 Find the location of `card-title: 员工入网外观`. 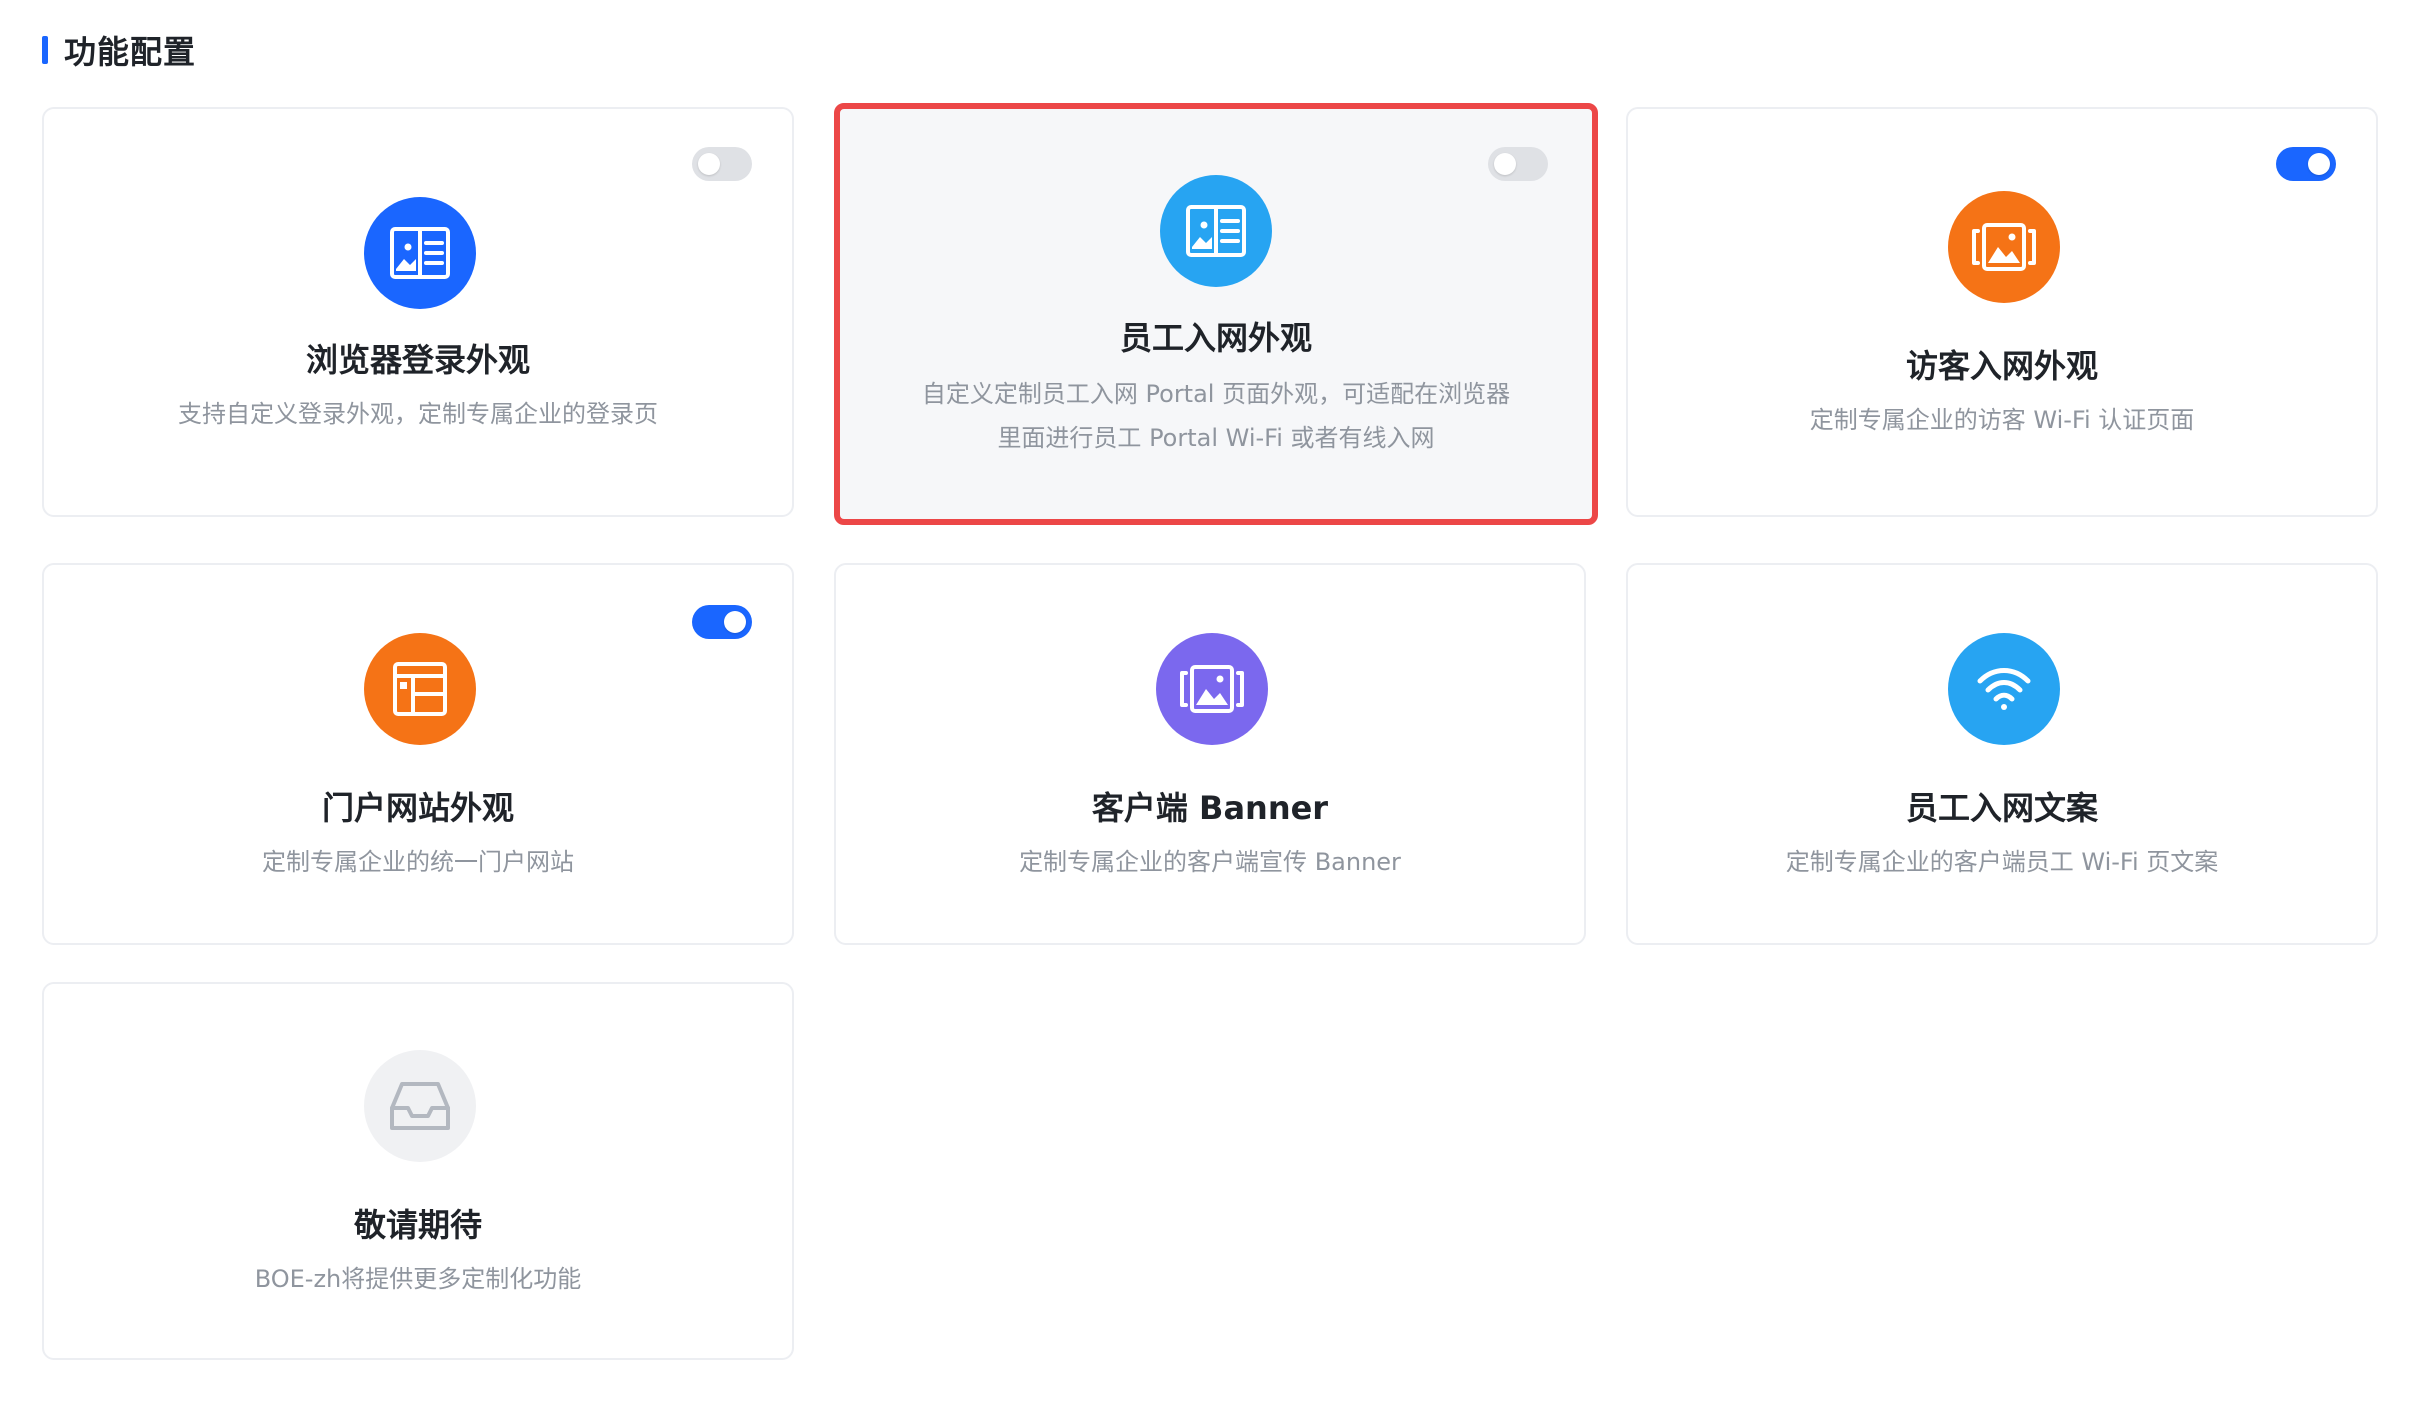

card-title: 员工入网外观 is located at coordinates (1215, 338).